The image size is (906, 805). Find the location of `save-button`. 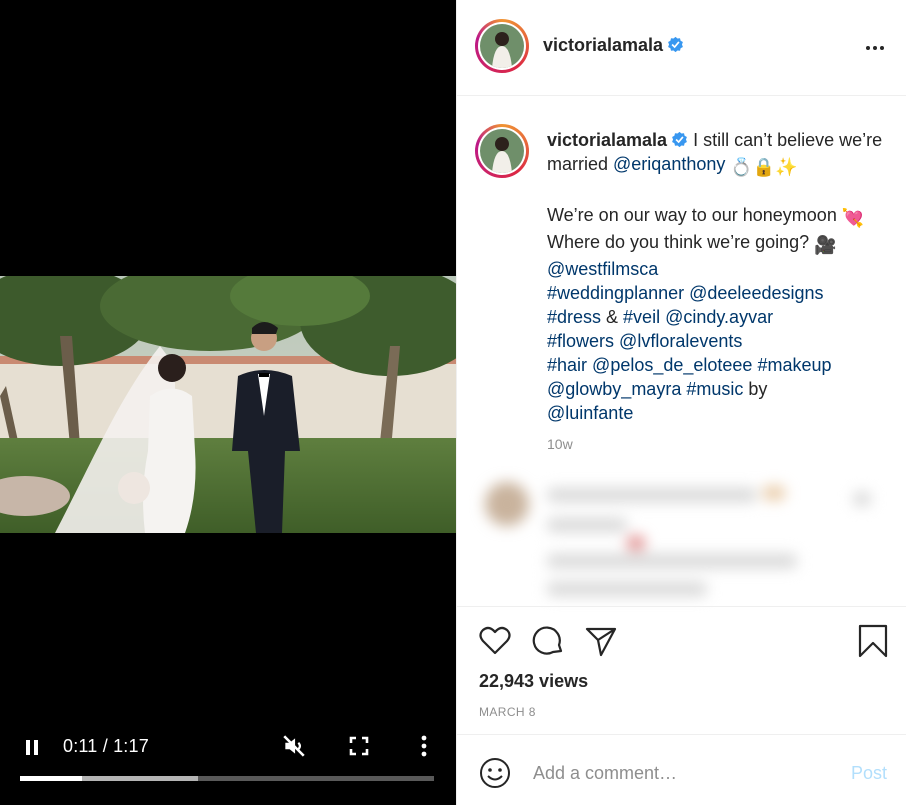

save-button is located at coordinates (873, 641).